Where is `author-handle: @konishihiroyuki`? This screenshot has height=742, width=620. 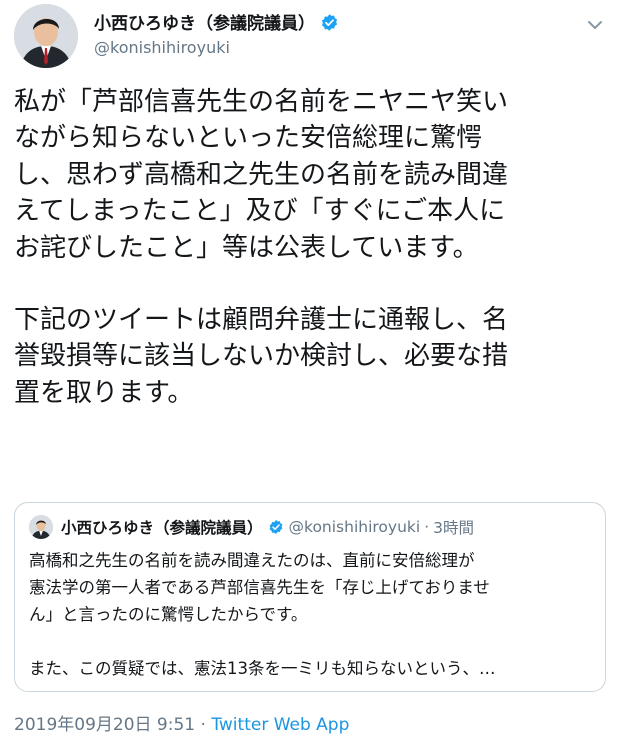 author-handle: @konishihiroyuki is located at coordinates (162, 47).